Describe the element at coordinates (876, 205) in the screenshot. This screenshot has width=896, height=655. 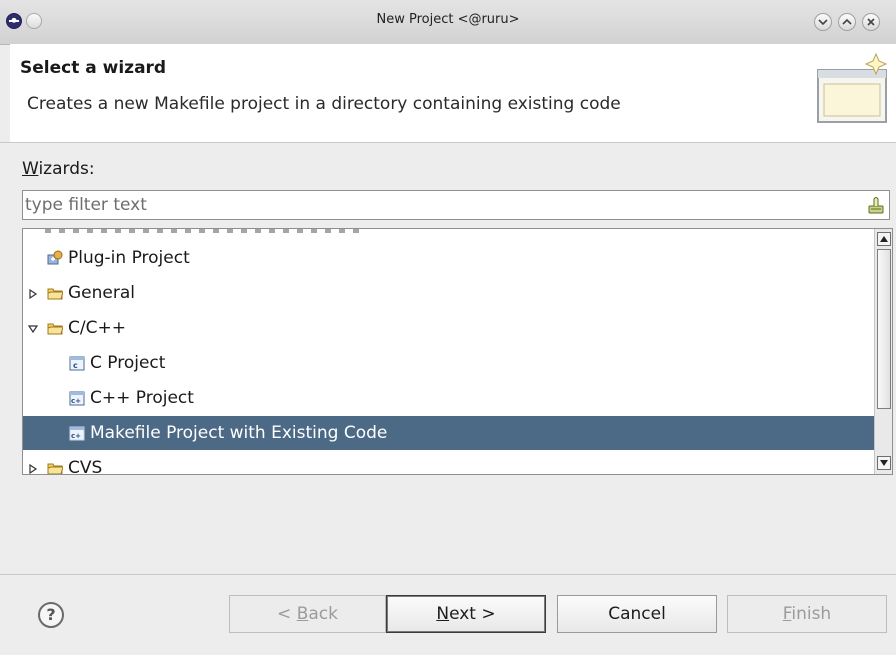
I see `clear-filter-icon` at that location.